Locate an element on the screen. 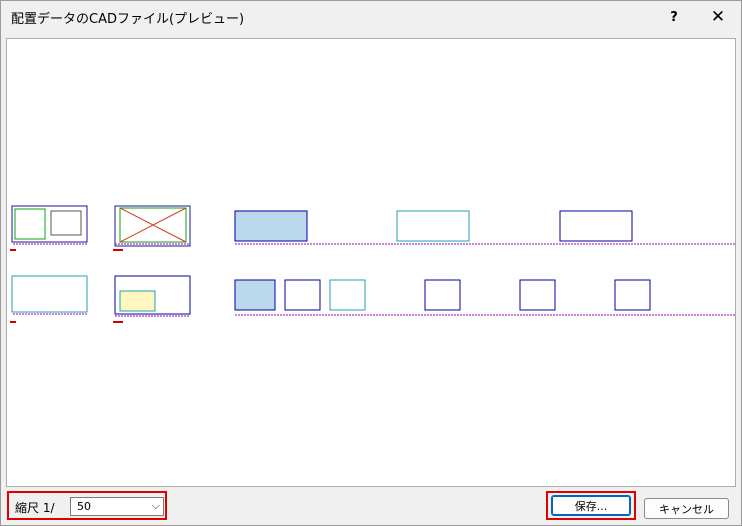 Image resolution: width=742 pixels, height=526 pixels. title-bar: 配置データのCADファイル(プレビュー) ? ✕ is located at coordinates (371, 17).